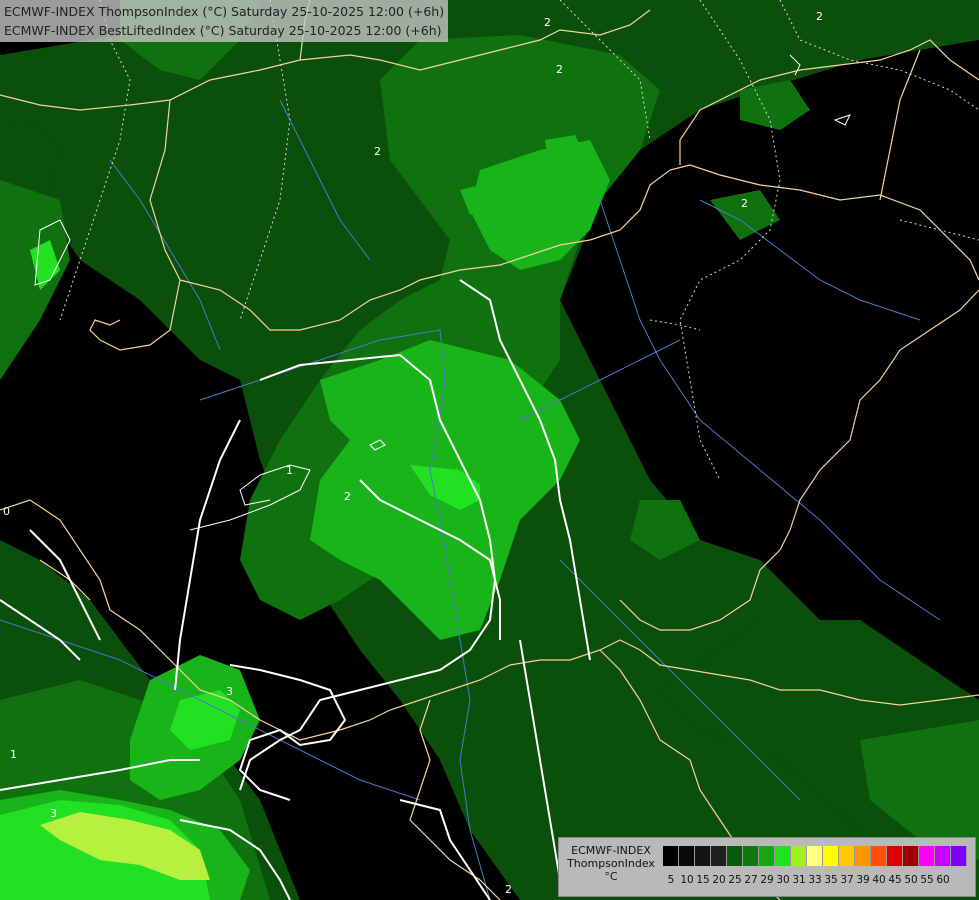  I want to click on legend-tick: 29, so click(767, 880).